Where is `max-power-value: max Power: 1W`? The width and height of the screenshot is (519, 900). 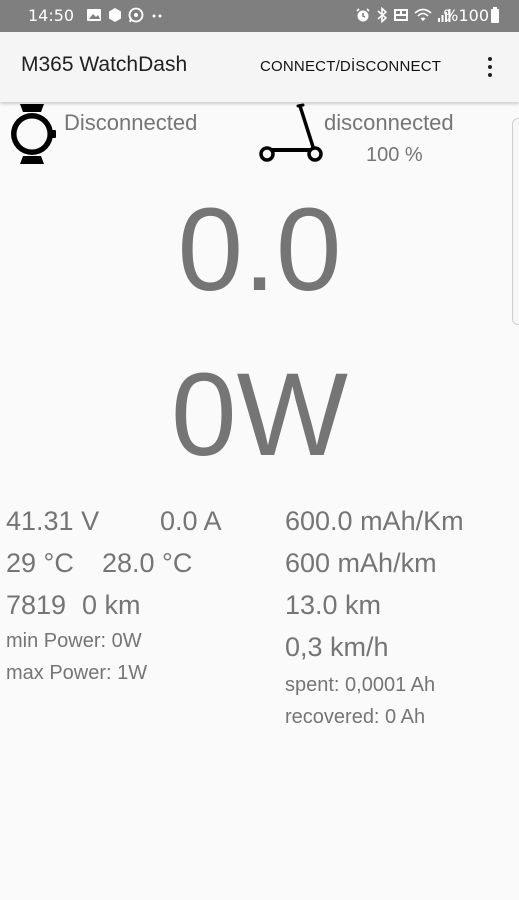 max-power-value: max Power: 1W is located at coordinates (77, 673).